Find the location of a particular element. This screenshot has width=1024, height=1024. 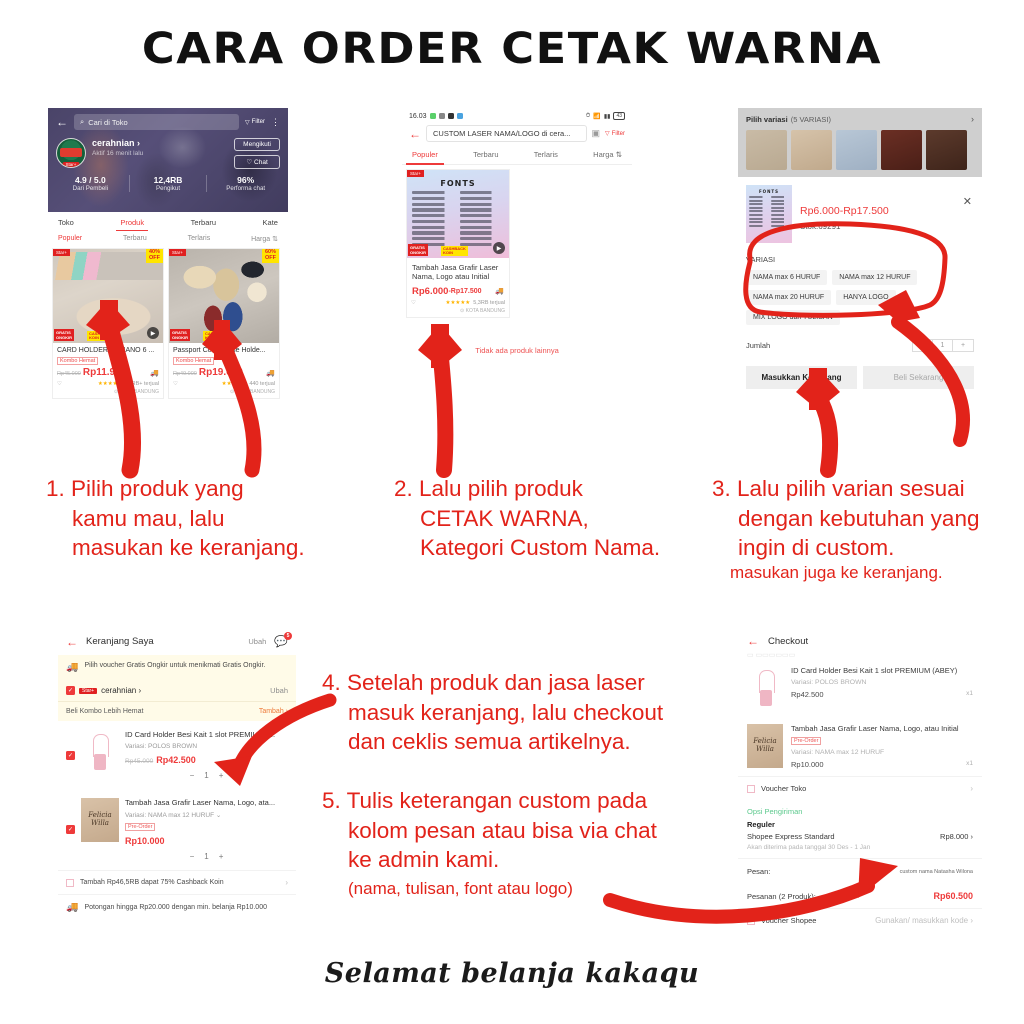

kombo-add-link: Tambah › is located at coordinates (273, 711).